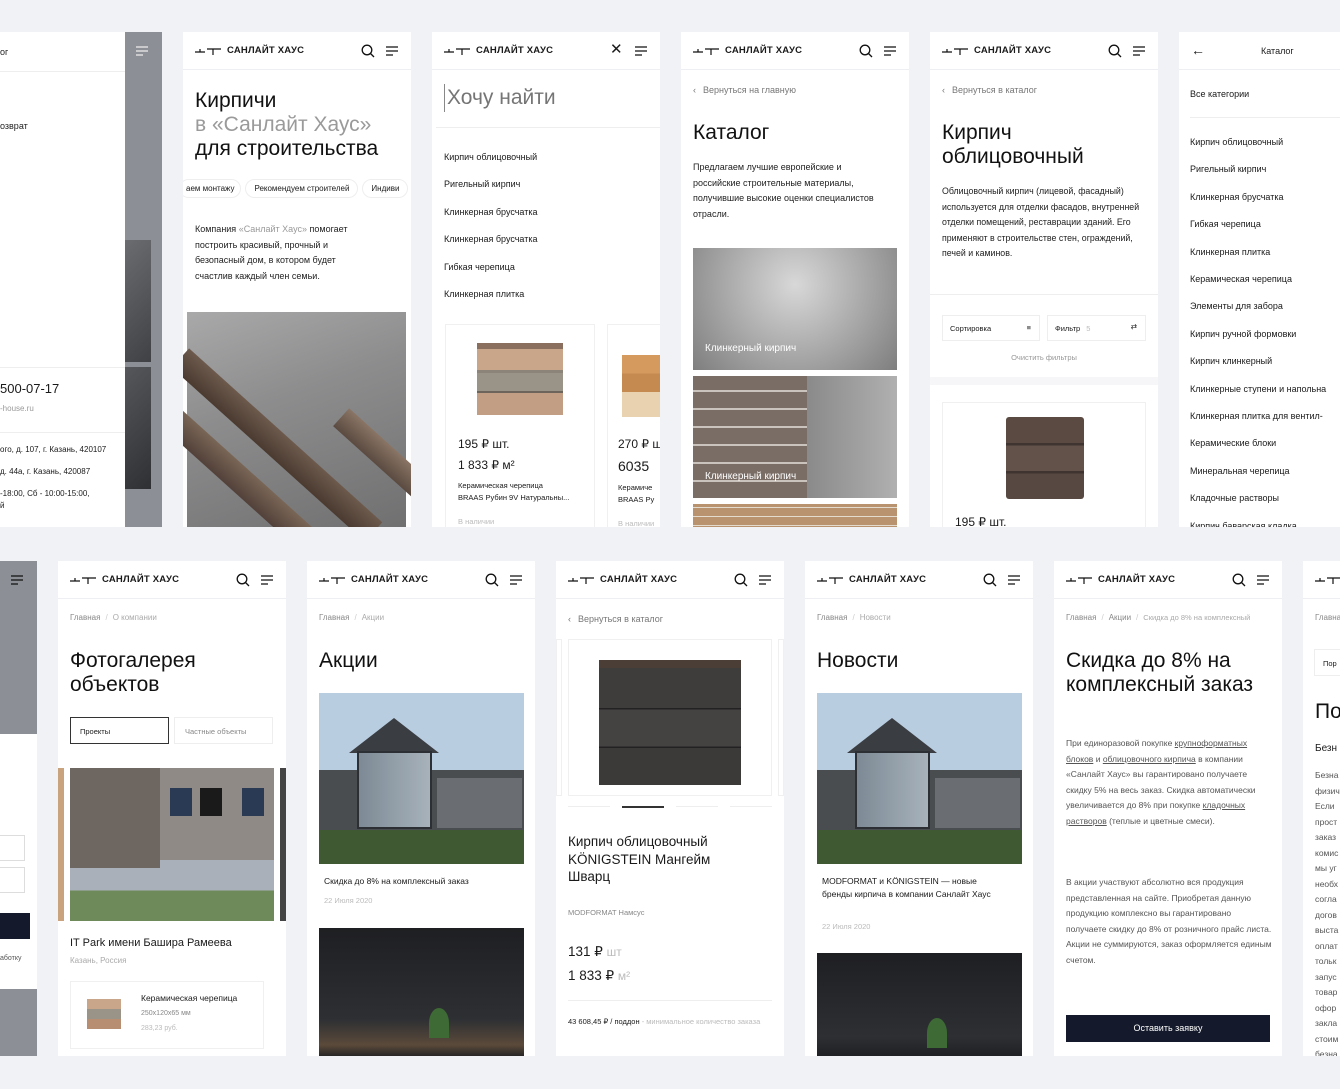 This screenshot has width=1340, height=1089. What do you see at coordinates (29, 388) in the screenshot?
I see `phone-number: 500-07-17` at bounding box center [29, 388].